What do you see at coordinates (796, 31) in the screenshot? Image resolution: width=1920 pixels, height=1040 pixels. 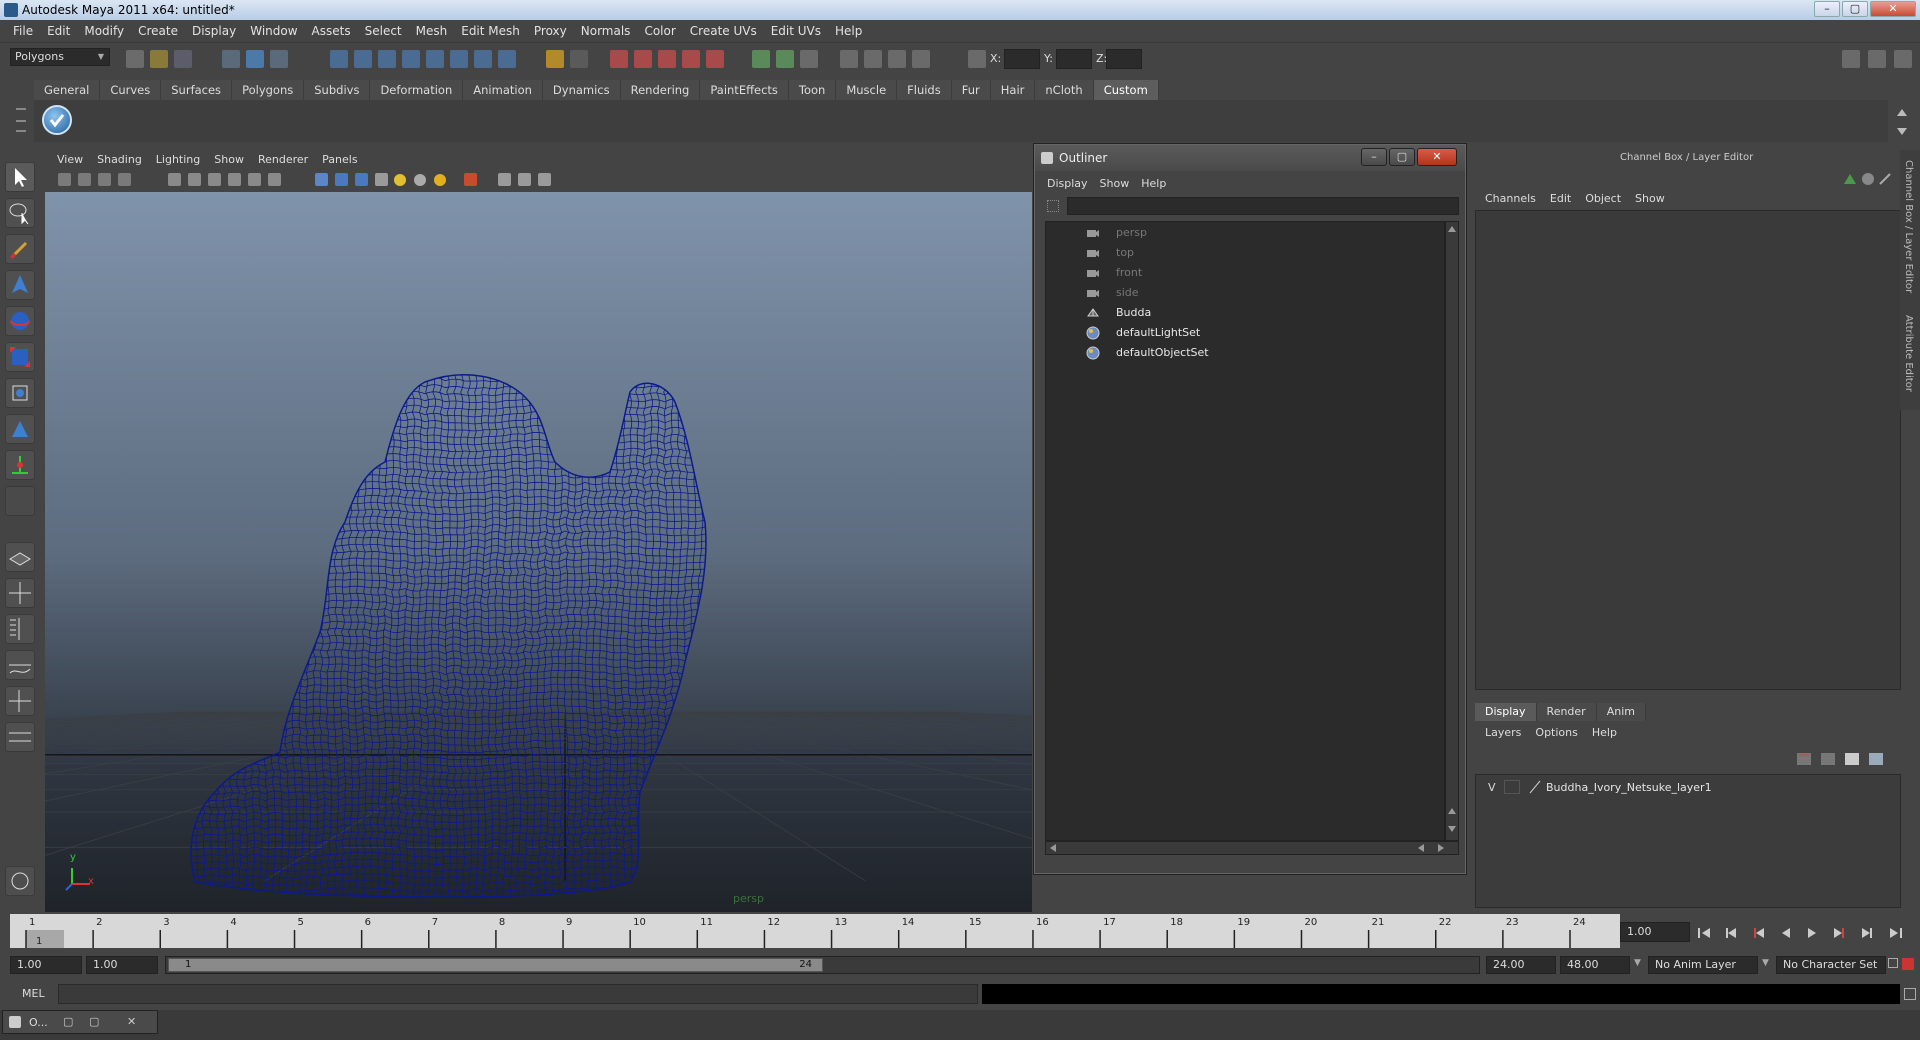 I see `menu-edit-uvs: Edit UVs` at bounding box center [796, 31].